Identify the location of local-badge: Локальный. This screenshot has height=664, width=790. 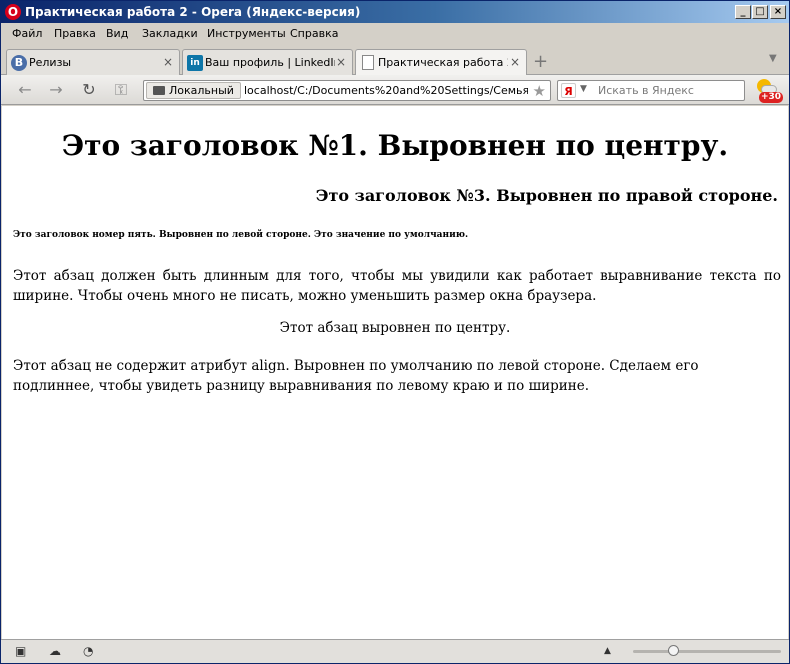
(193, 90).